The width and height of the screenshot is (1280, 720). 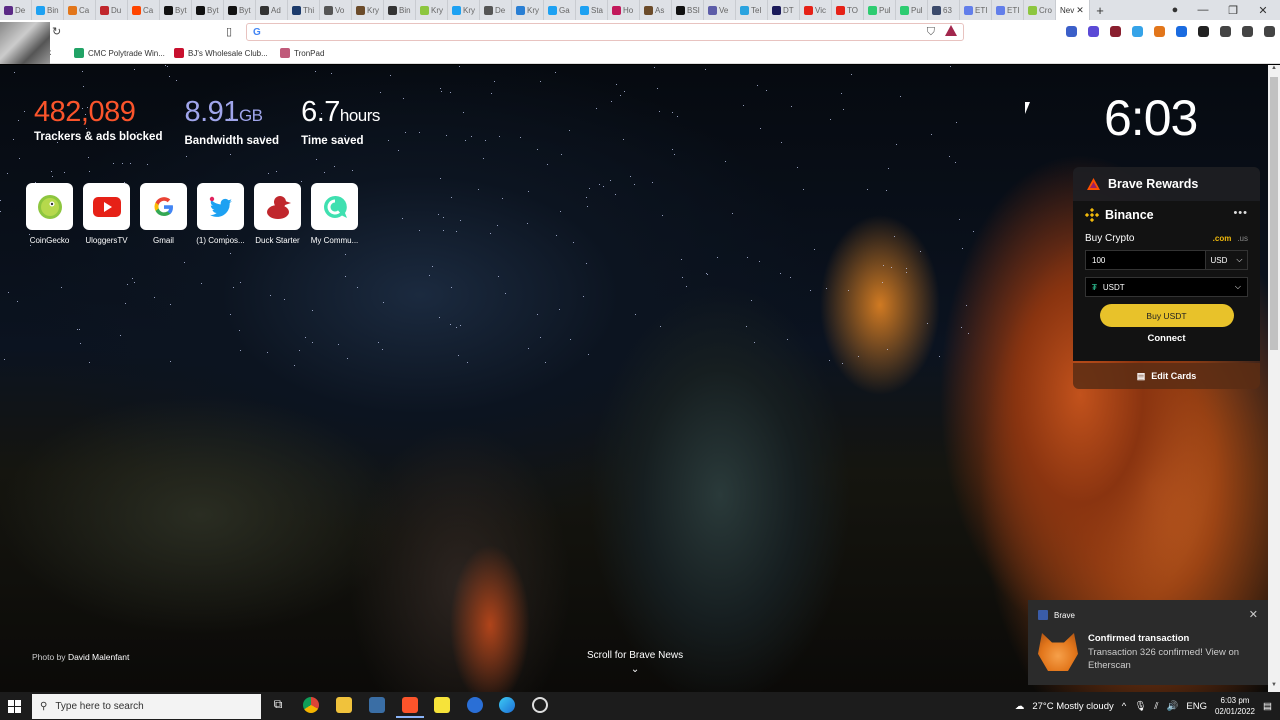 What do you see at coordinates (656, 10) in the screenshot?
I see `browser-tab: As` at bounding box center [656, 10].